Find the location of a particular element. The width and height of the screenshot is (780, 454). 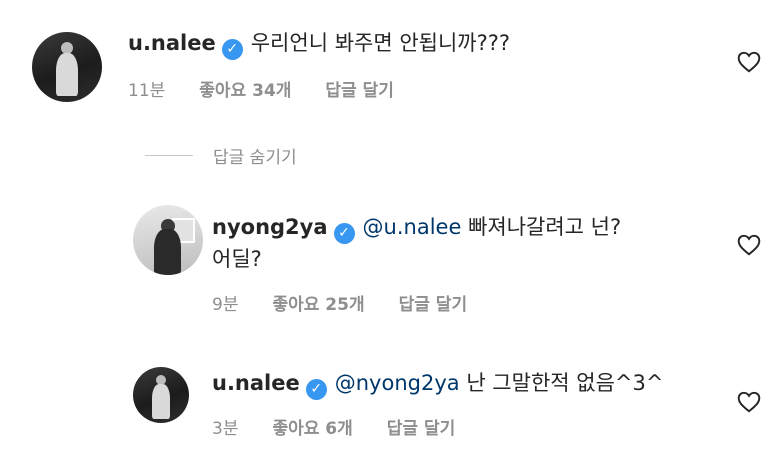

comment-text: 우리언니 봐주면 안됩니까??? is located at coordinates (380, 43).